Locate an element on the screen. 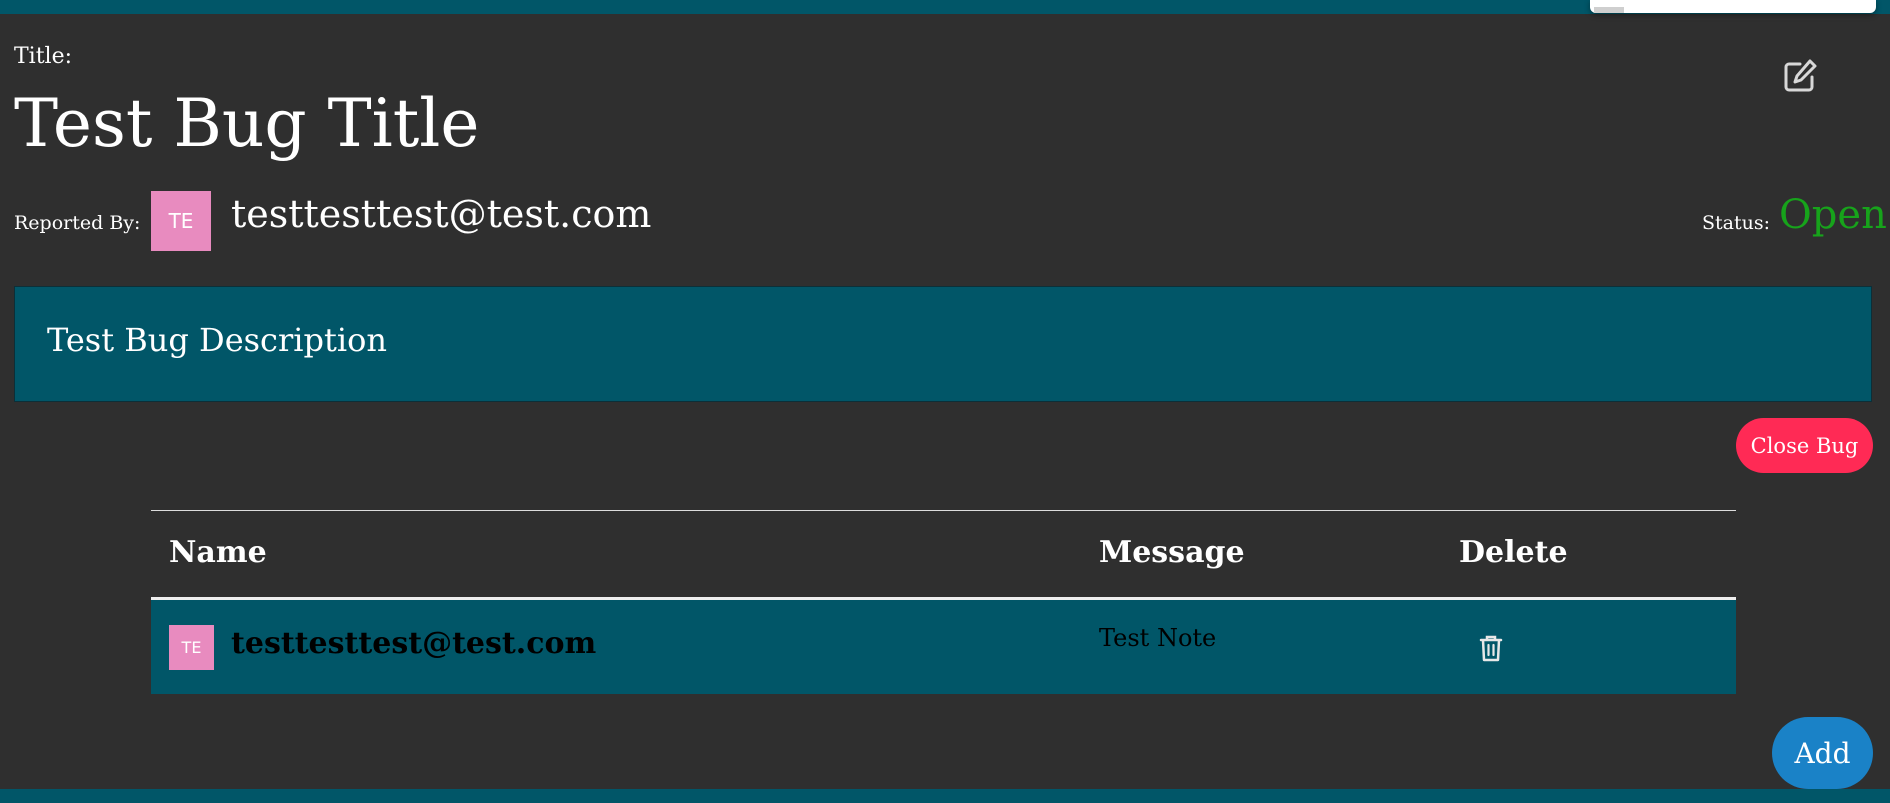  status-label: Status: is located at coordinates (1736, 223).